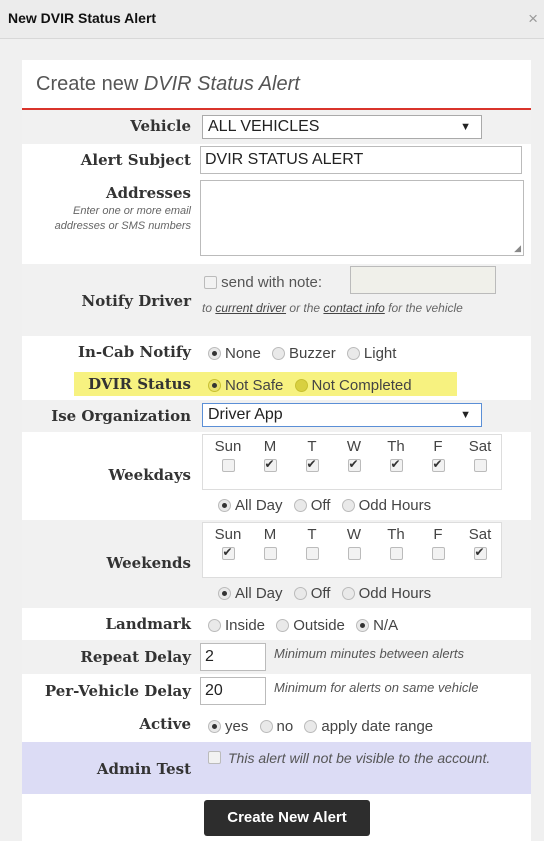  I want to click on landmark-row: Landmark Inside Outside N/A, so click(276, 624).